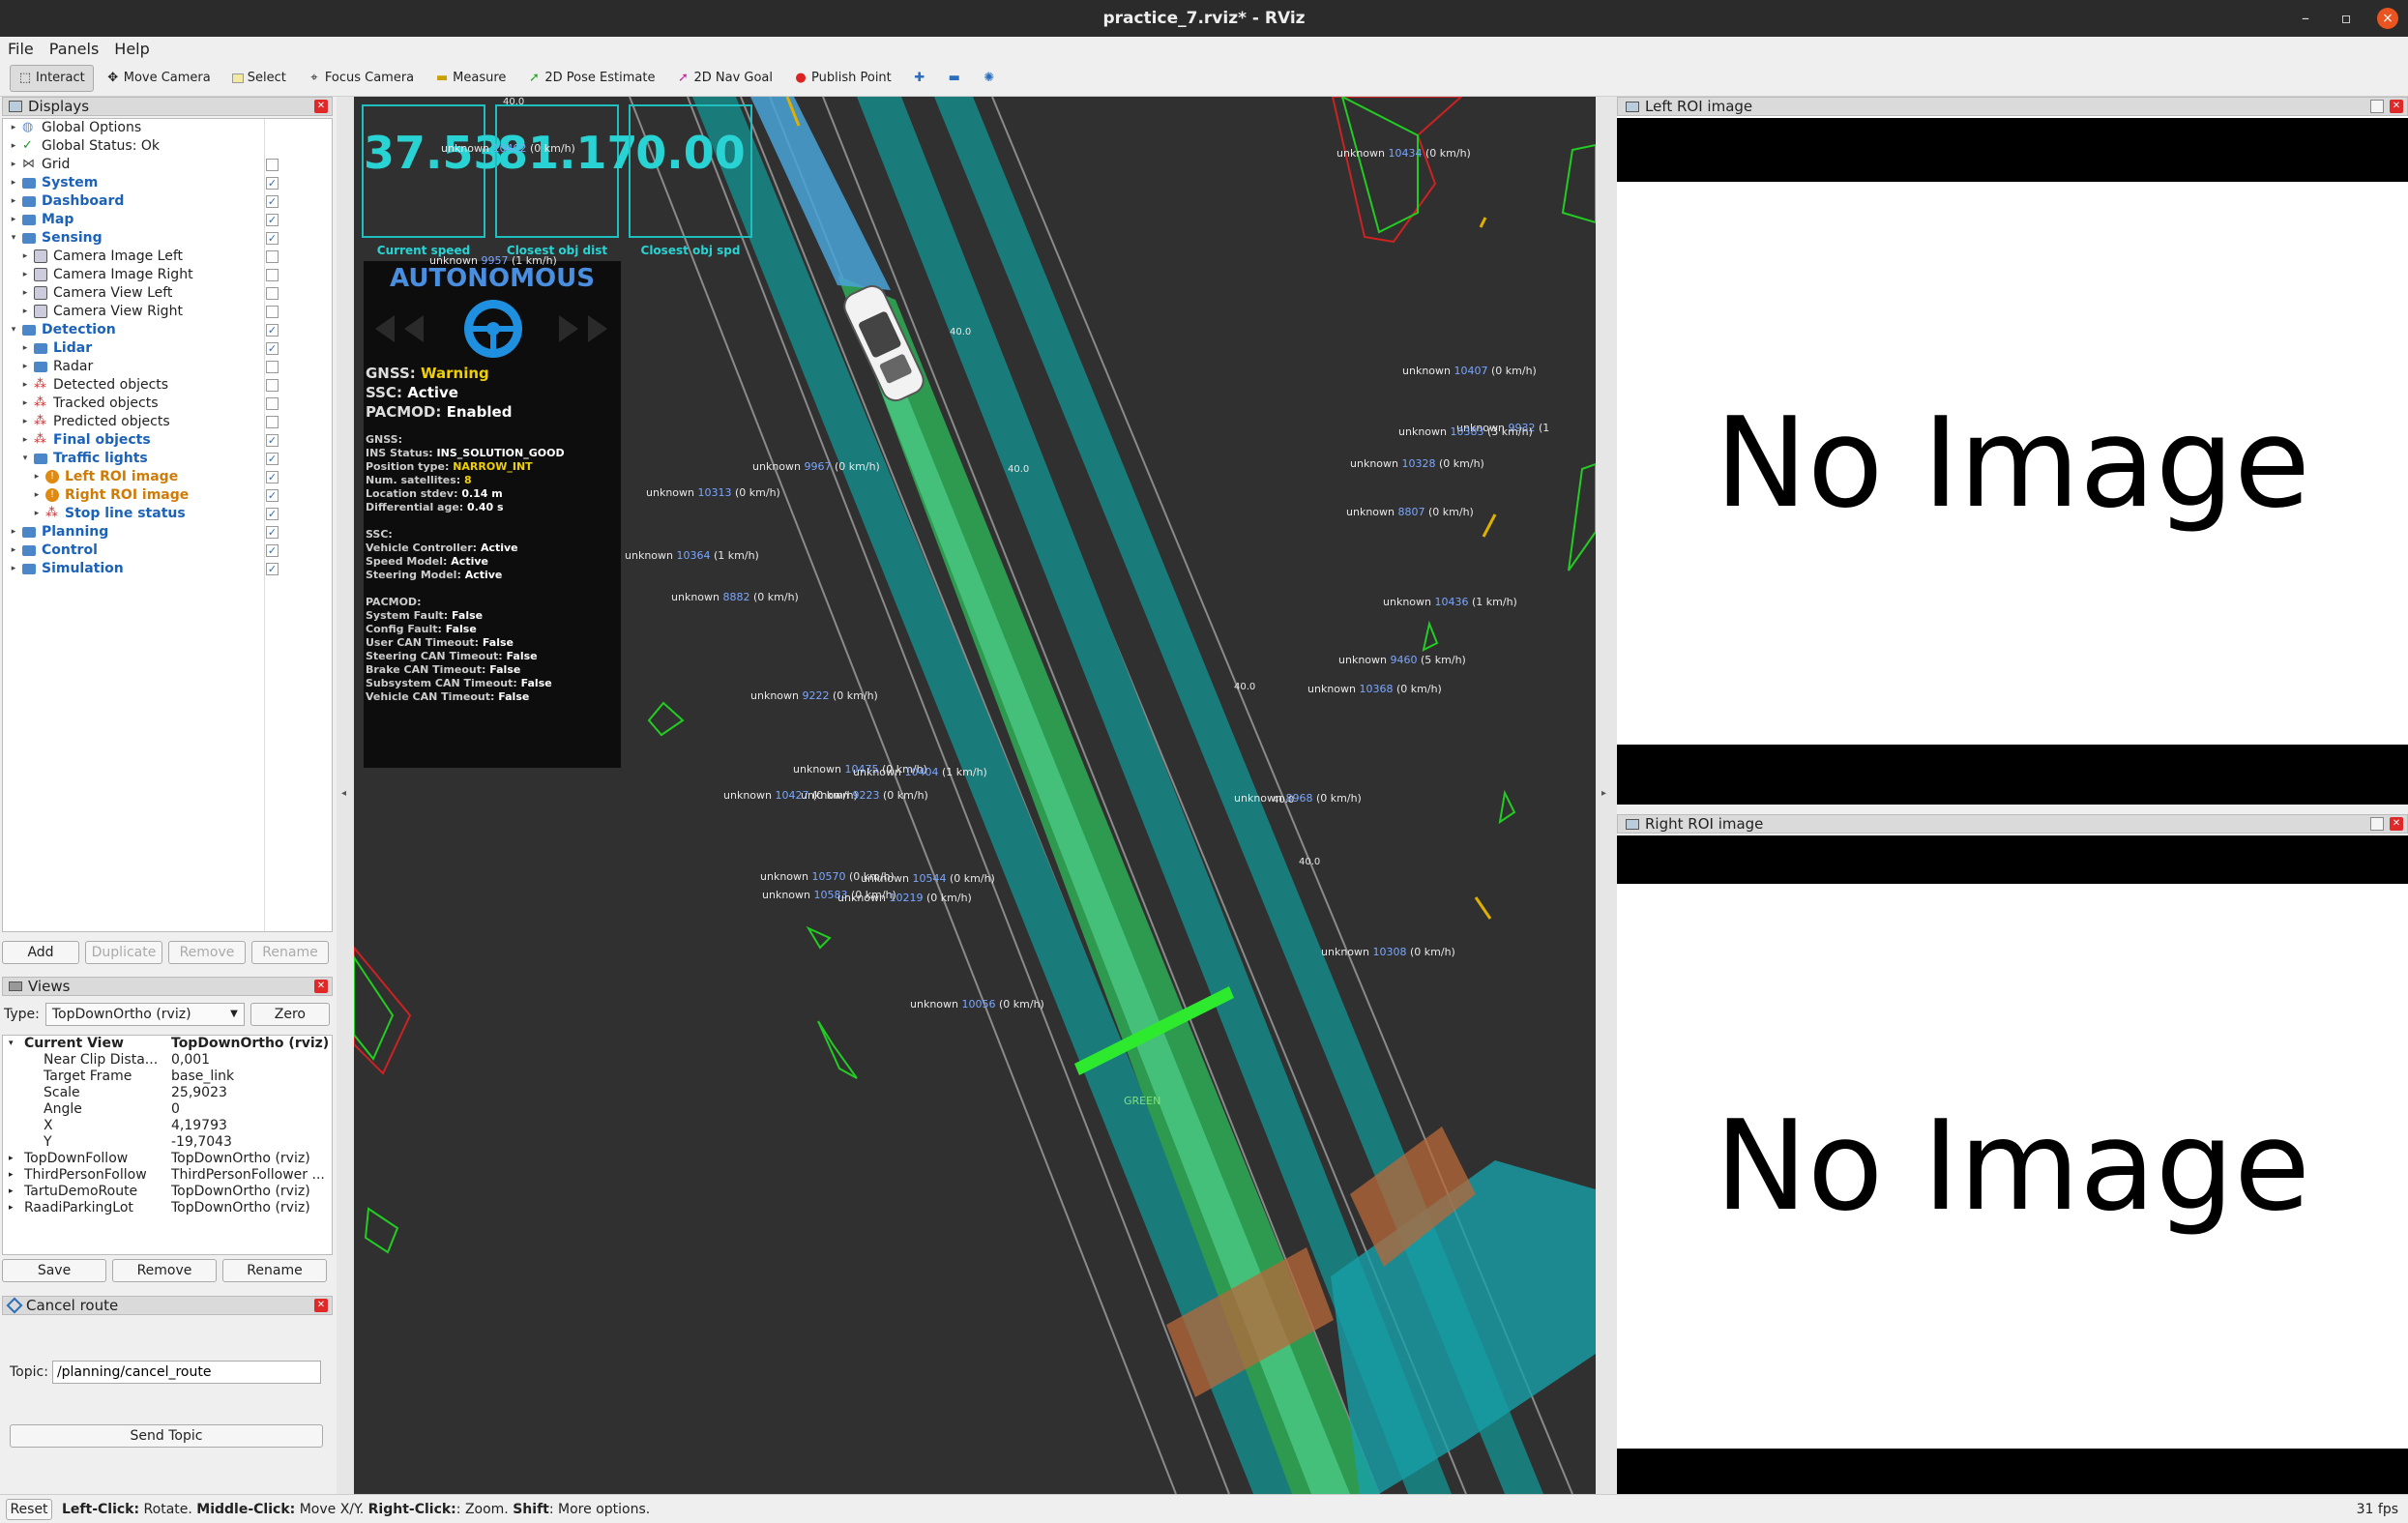 The width and height of the screenshot is (2408, 1523). What do you see at coordinates (199, 1126) in the screenshot?
I see `view-property-value: 4,19793` at bounding box center [199, 1126].